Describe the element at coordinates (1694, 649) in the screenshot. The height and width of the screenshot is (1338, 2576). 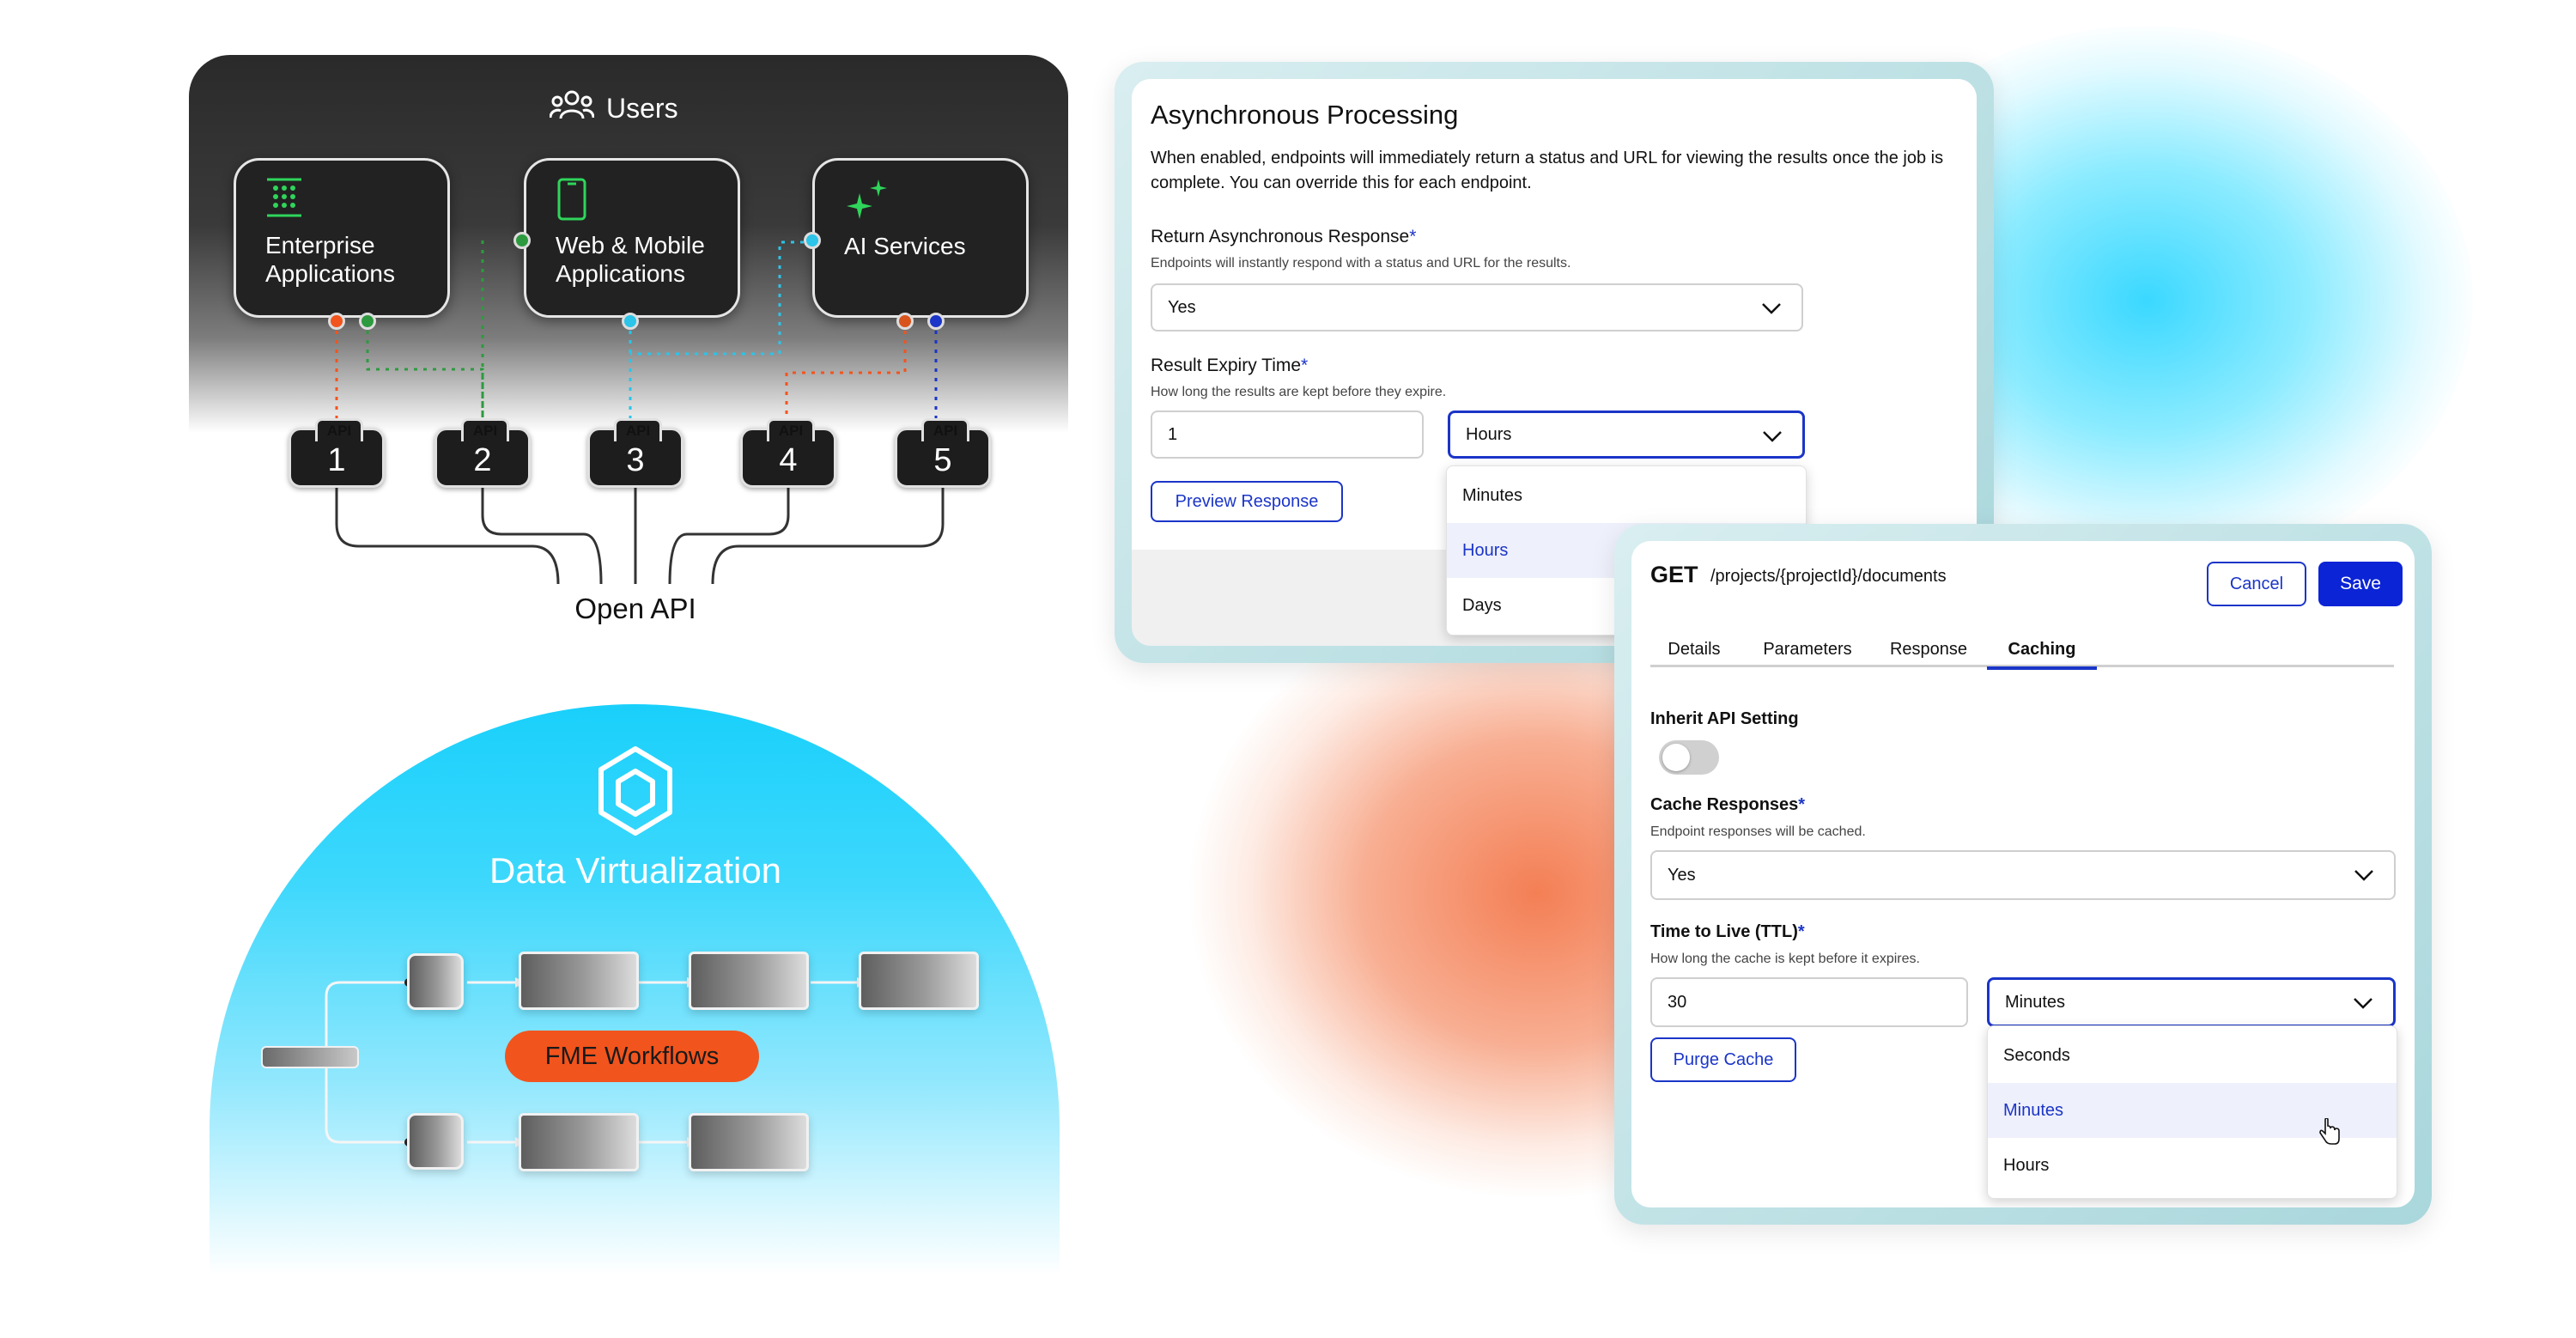
I see `tab-details: Details` at that location.